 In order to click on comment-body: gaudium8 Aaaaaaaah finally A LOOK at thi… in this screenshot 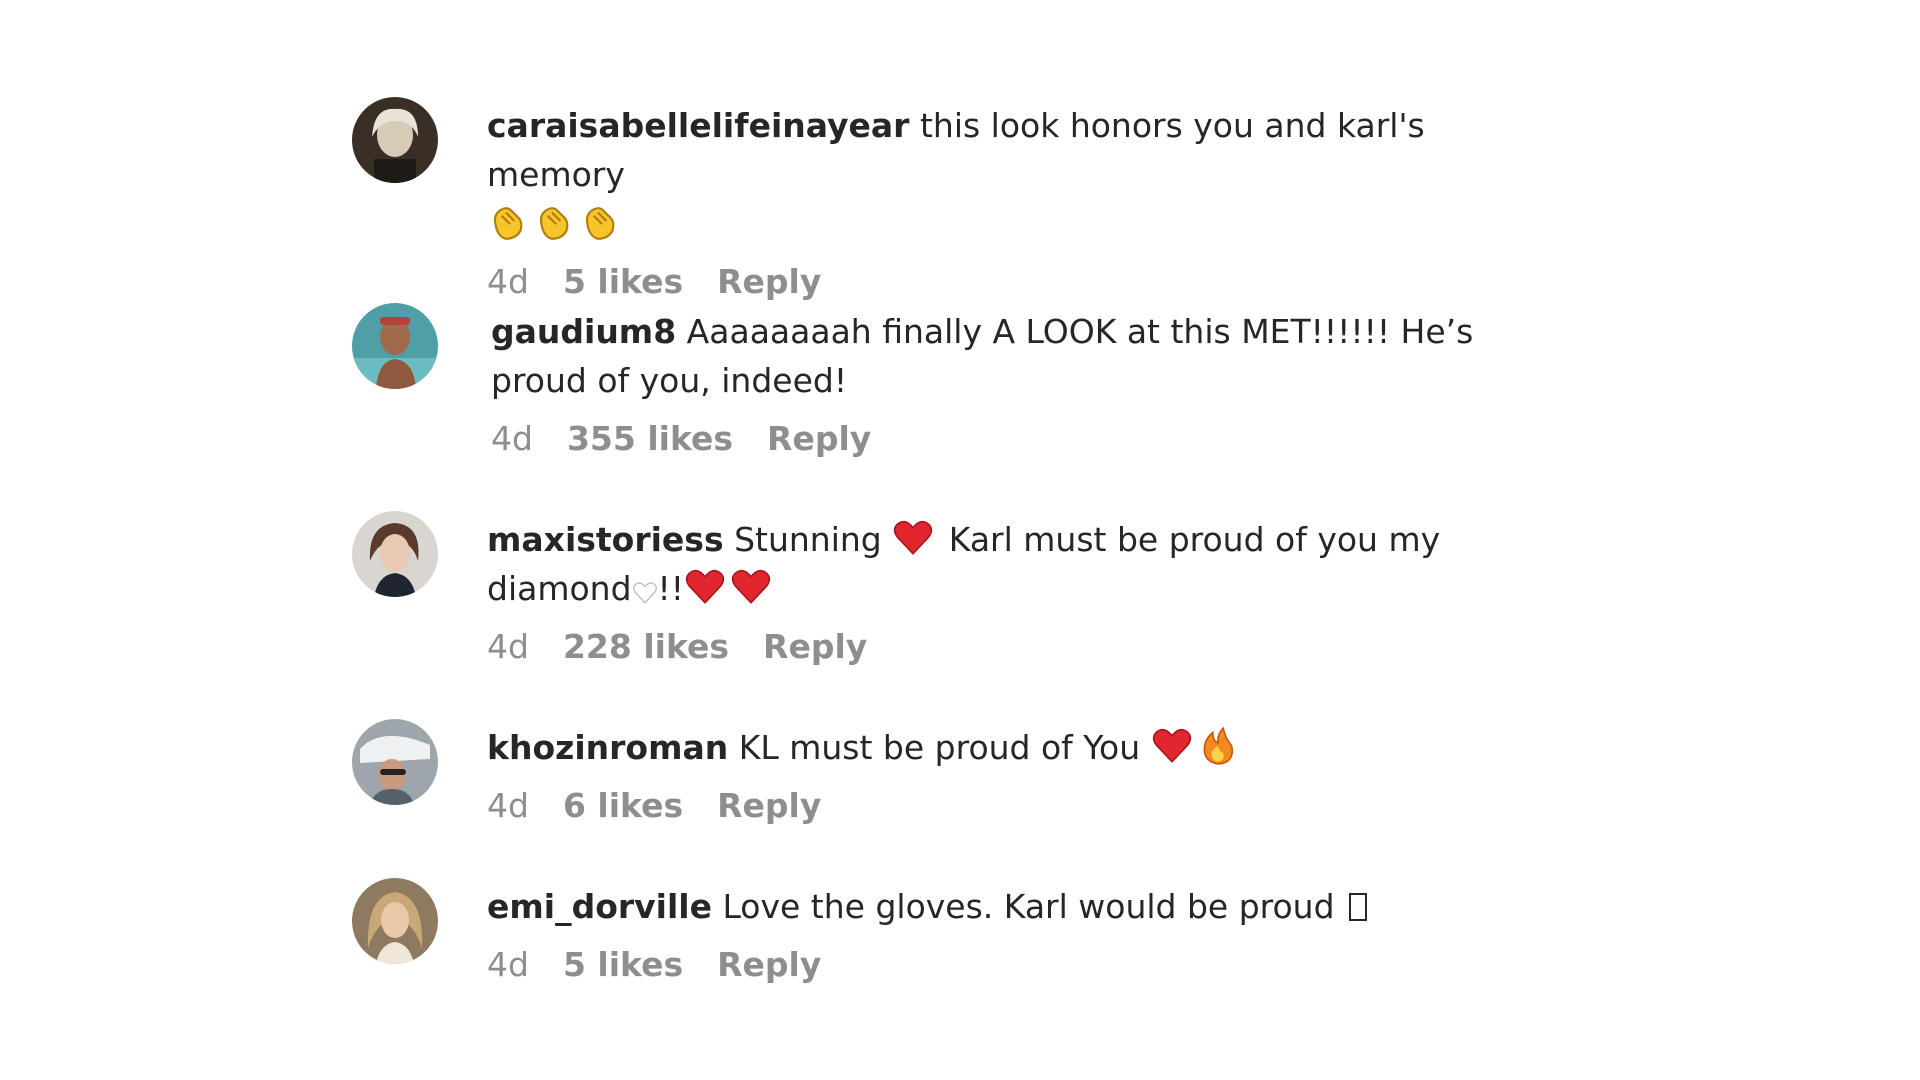, I will do `click(1016, 383)`.